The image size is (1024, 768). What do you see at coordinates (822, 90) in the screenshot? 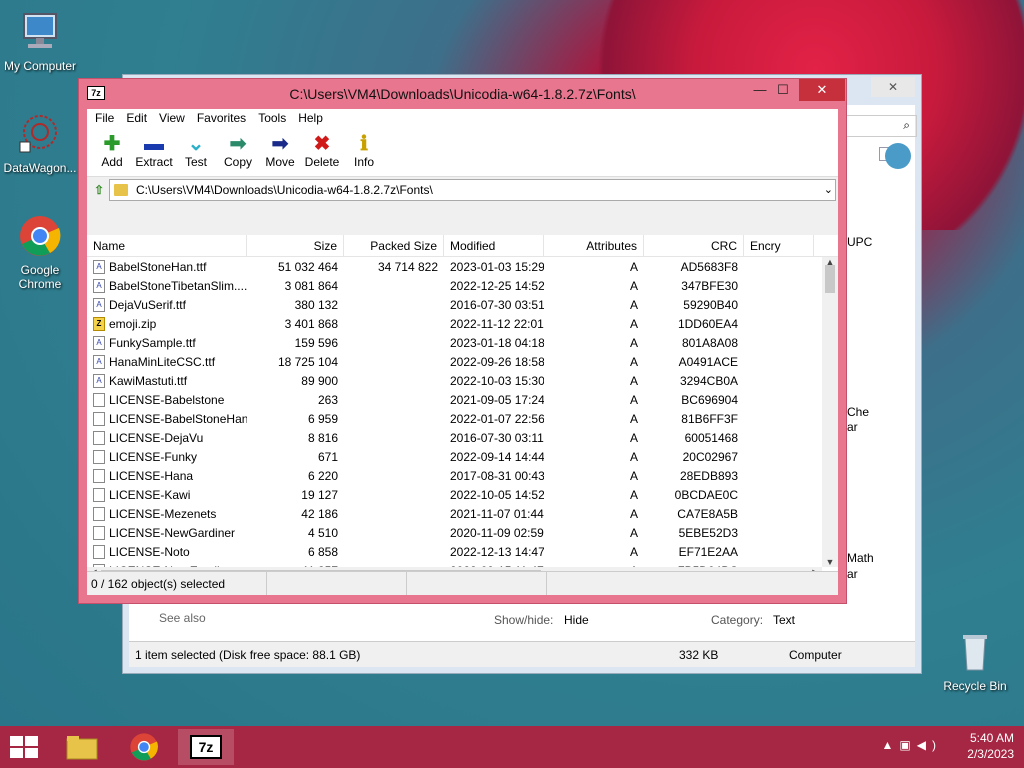
I see `close-button: ✕` at bounding box center [822, 90].